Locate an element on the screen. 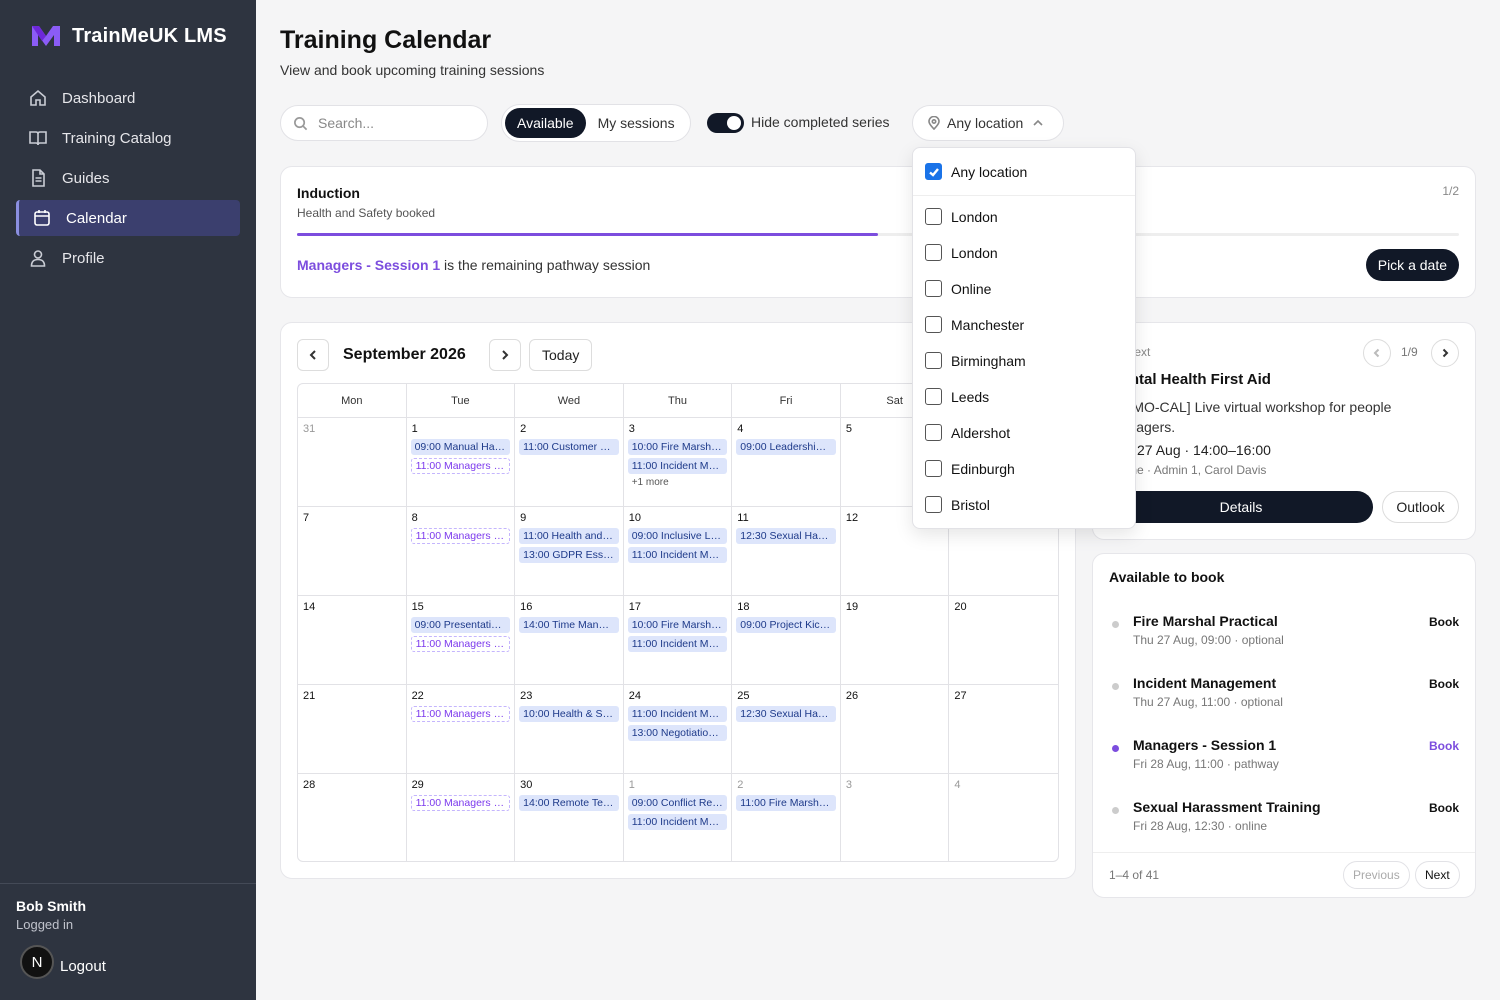 This screenshot has width=1500, height=1000. calendar-day-cell: 2 11:00 Customer Service is located at coordinates (569, 462).